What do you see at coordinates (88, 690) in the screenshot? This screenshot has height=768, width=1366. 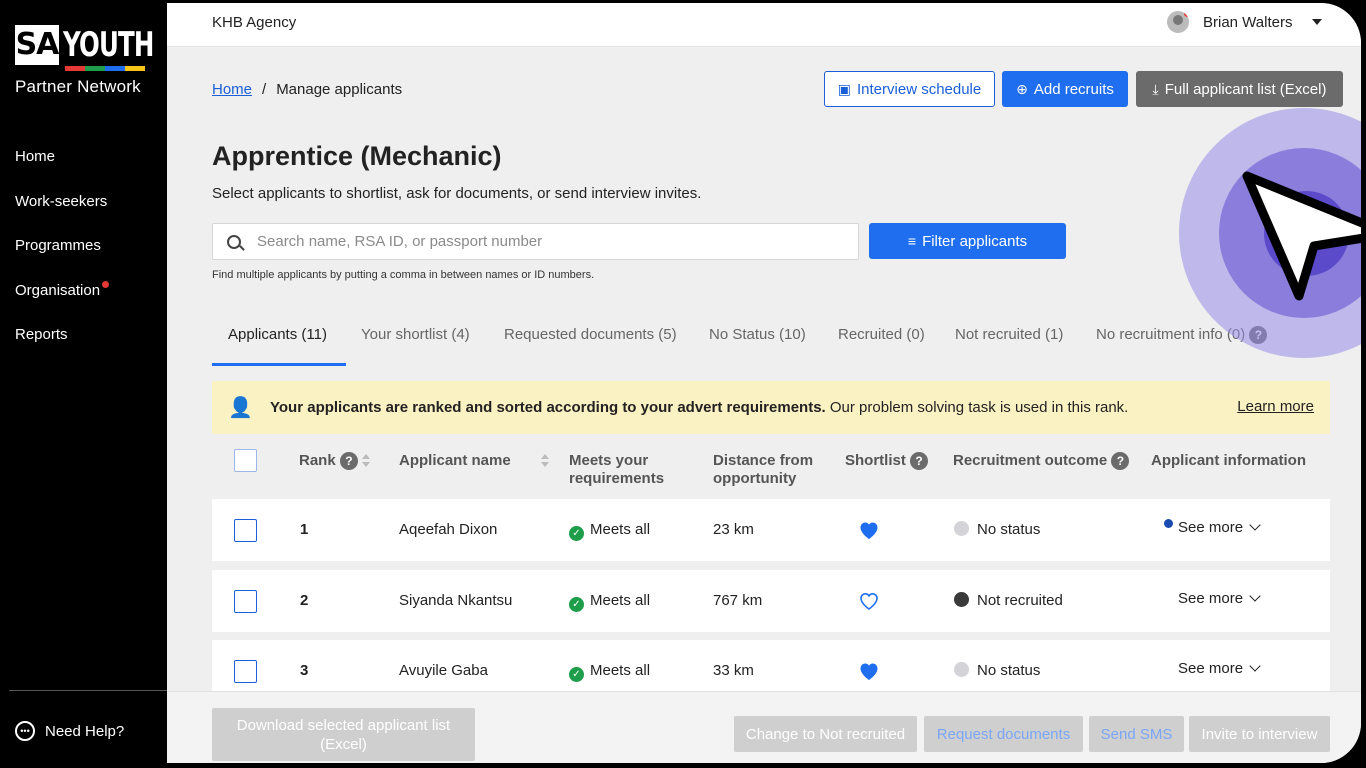 I see `sidebar-divider` at bounding box center [88, 690].